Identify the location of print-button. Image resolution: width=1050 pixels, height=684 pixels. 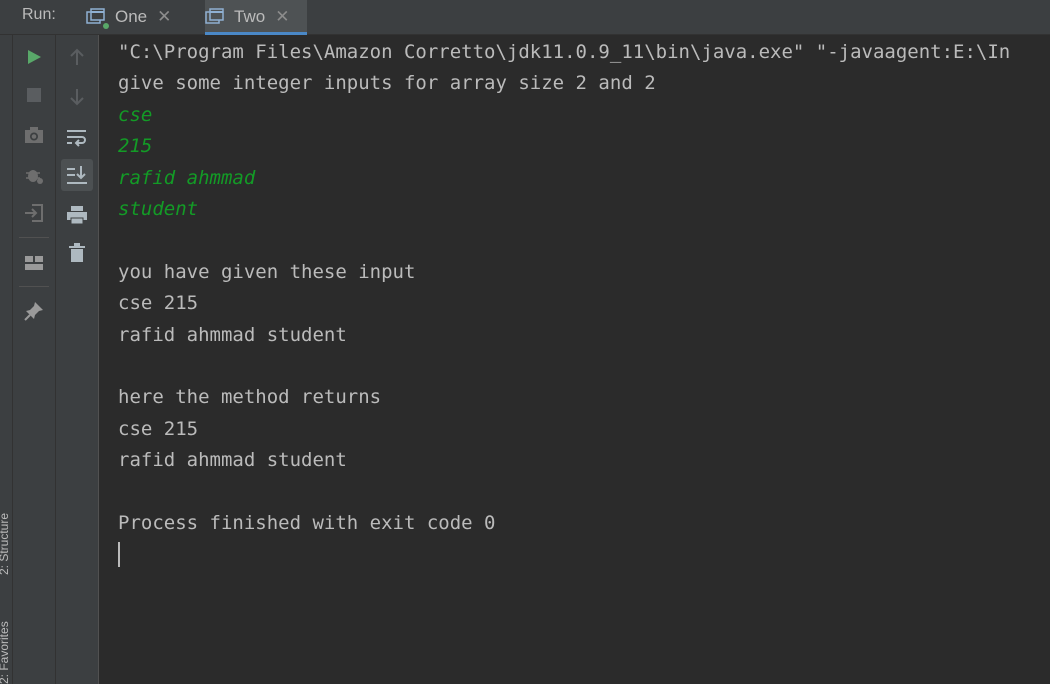
(77, 215).